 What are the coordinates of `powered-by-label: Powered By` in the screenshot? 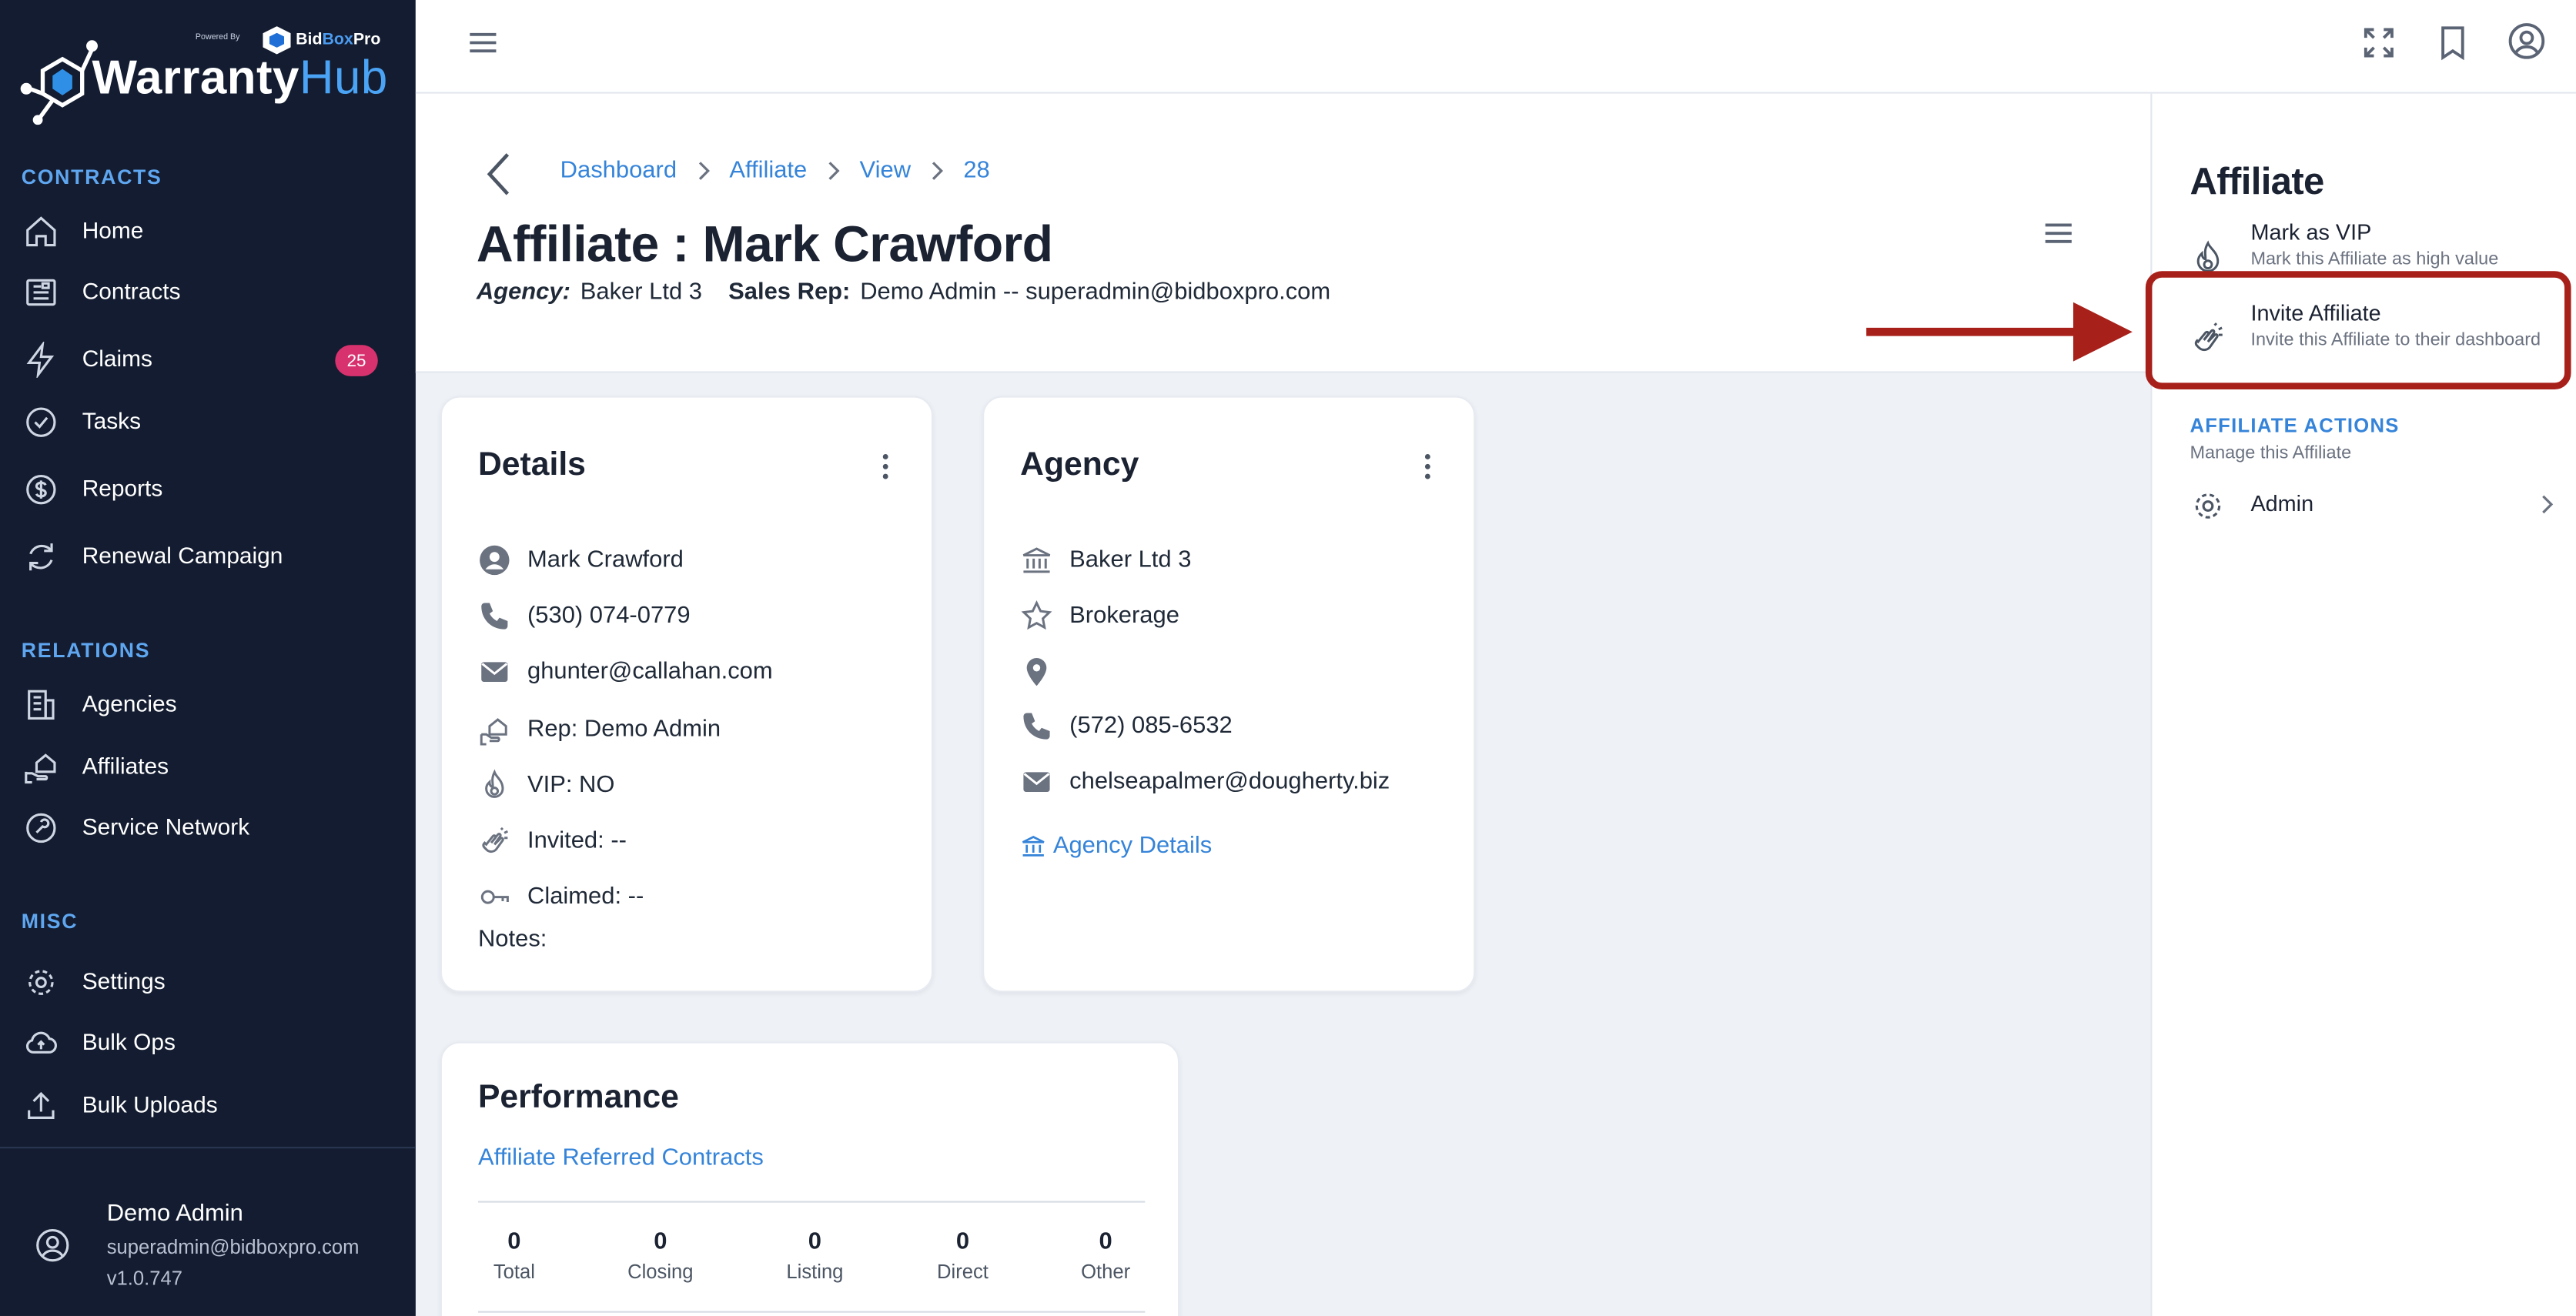 It's located at (217, 38).